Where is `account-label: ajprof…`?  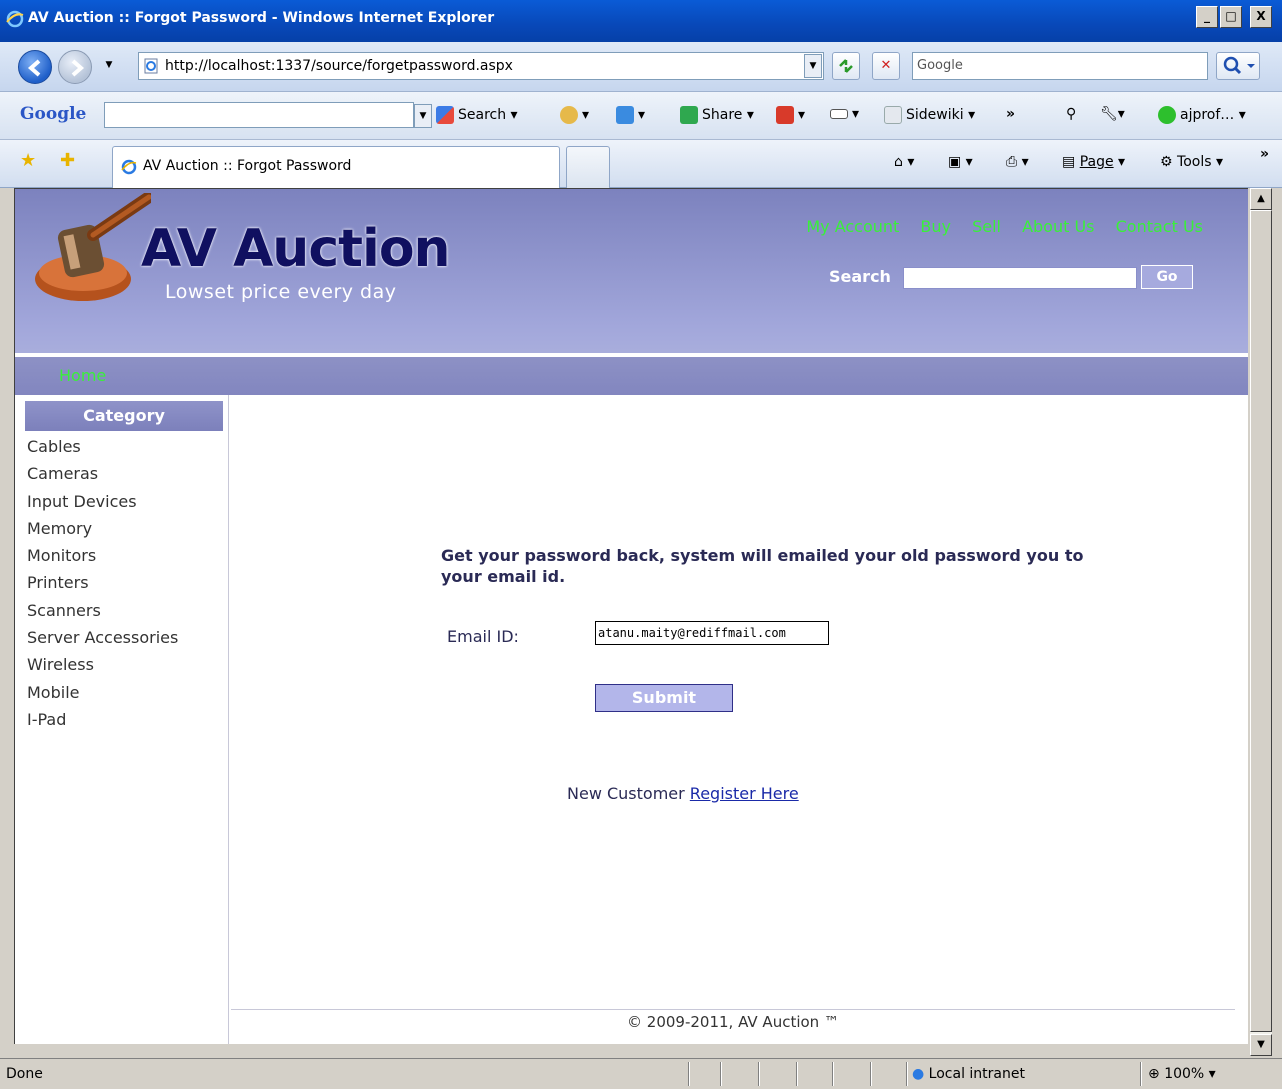 account-label: ajprof… is located at coordinates (1207, 115).